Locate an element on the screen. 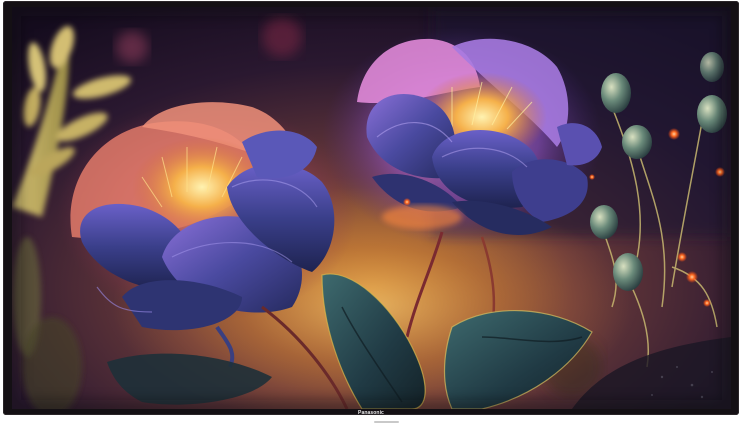 The image size is (742, 429). brand-logo: Panasonic is located at coordinates (371, 413).